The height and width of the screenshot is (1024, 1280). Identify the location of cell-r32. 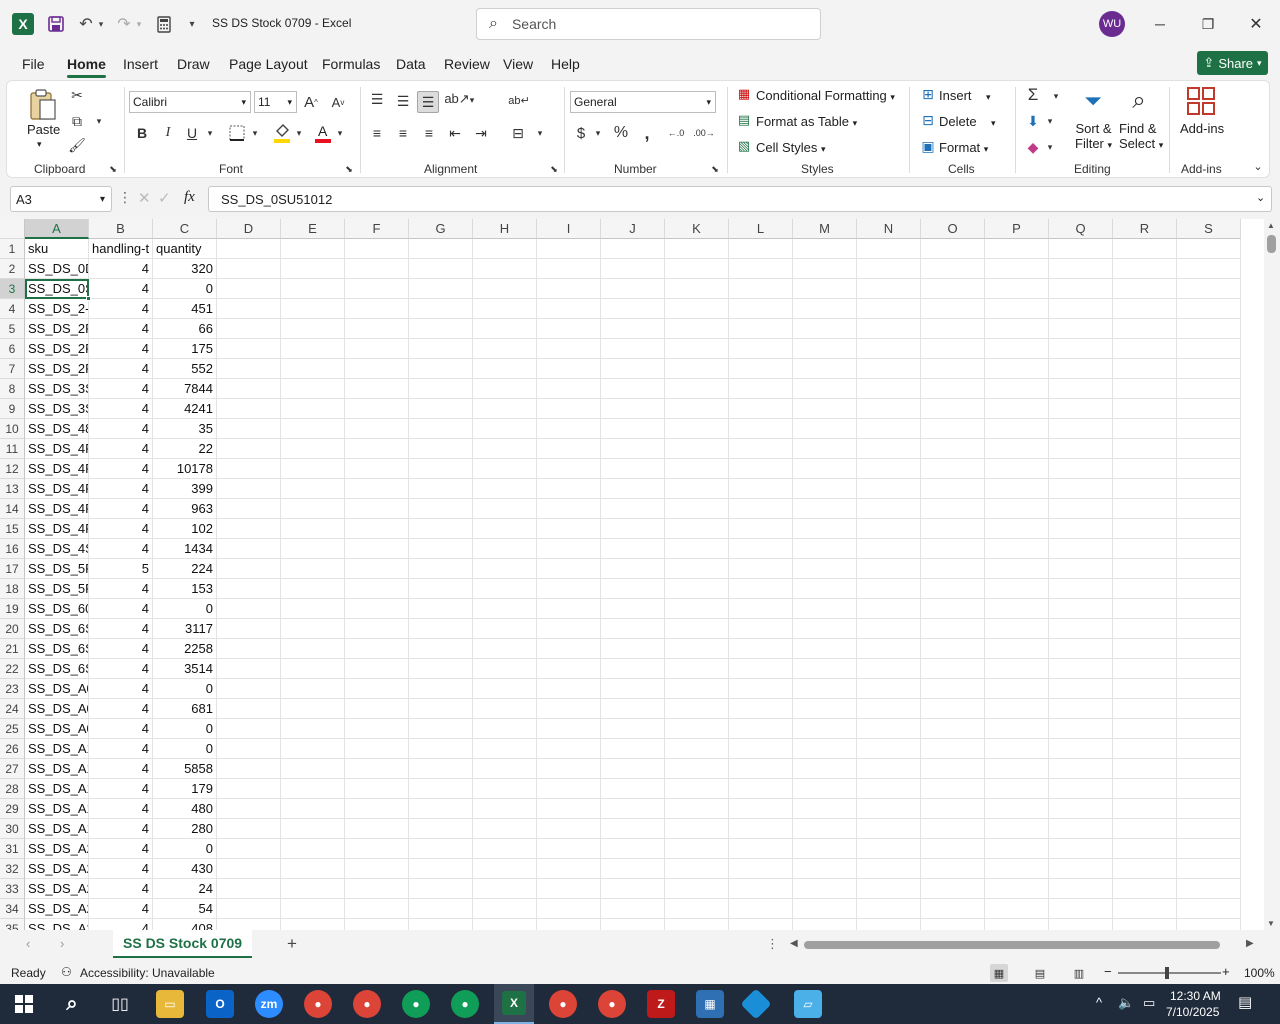
(1145, 869).